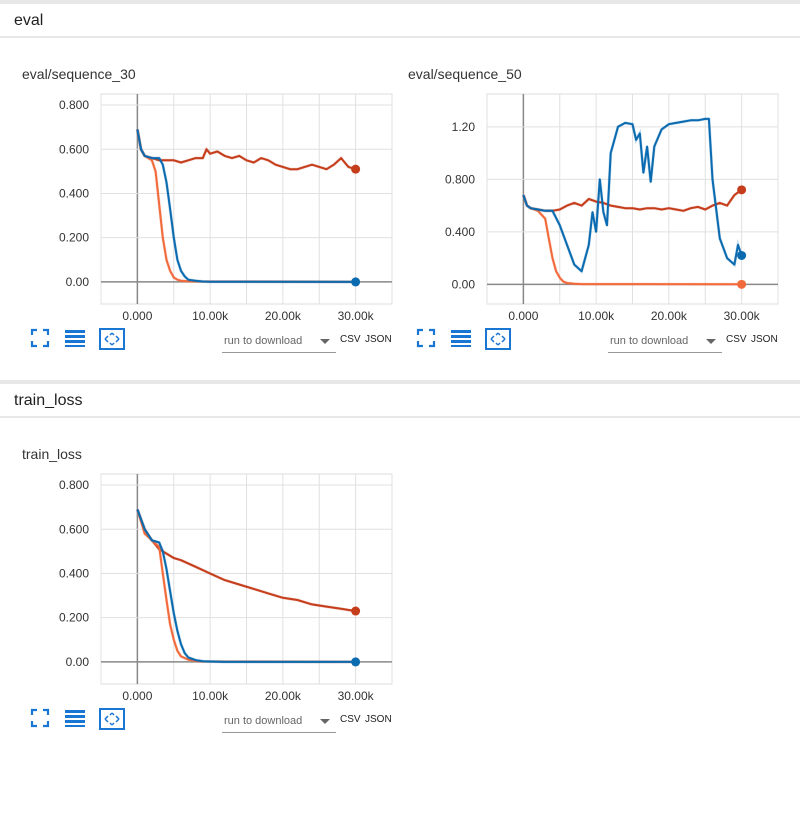 The width and height of the screenshot is (800, 816). Describe the element at coordinates (400, 19) in the screenshot. I see `section-header-eval: eval` at that location.